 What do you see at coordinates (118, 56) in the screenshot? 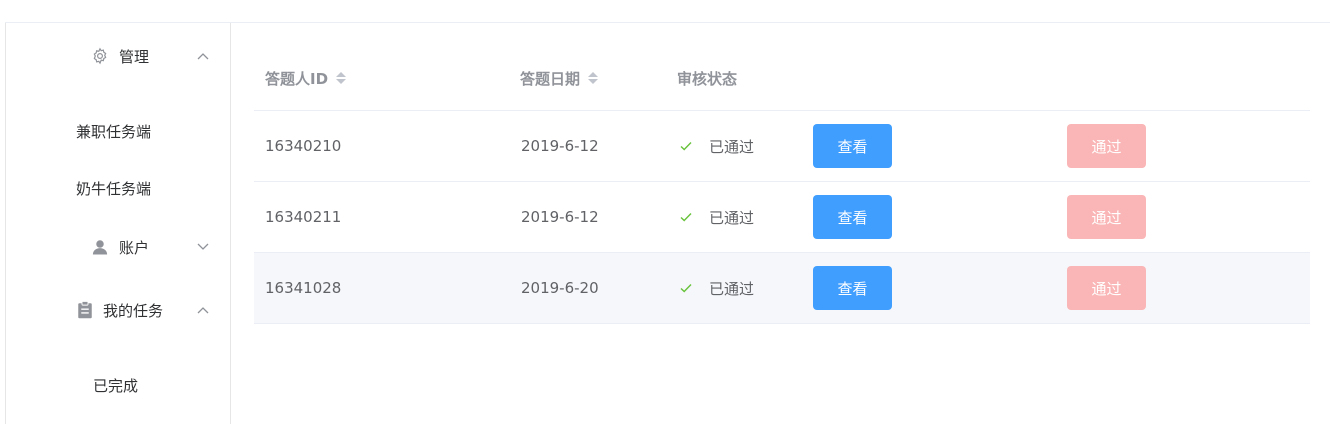
I see `submenu-management: 管理` at bounding box center [118, 56].